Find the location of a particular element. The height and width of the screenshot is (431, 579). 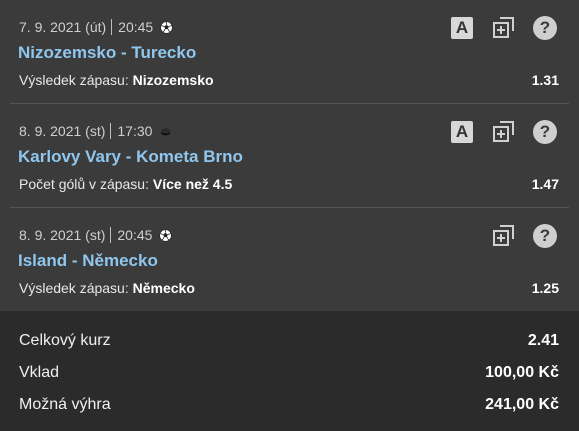

match-link: Karlovy Vary - Kometa Brno is located at coordinates (130, 157).